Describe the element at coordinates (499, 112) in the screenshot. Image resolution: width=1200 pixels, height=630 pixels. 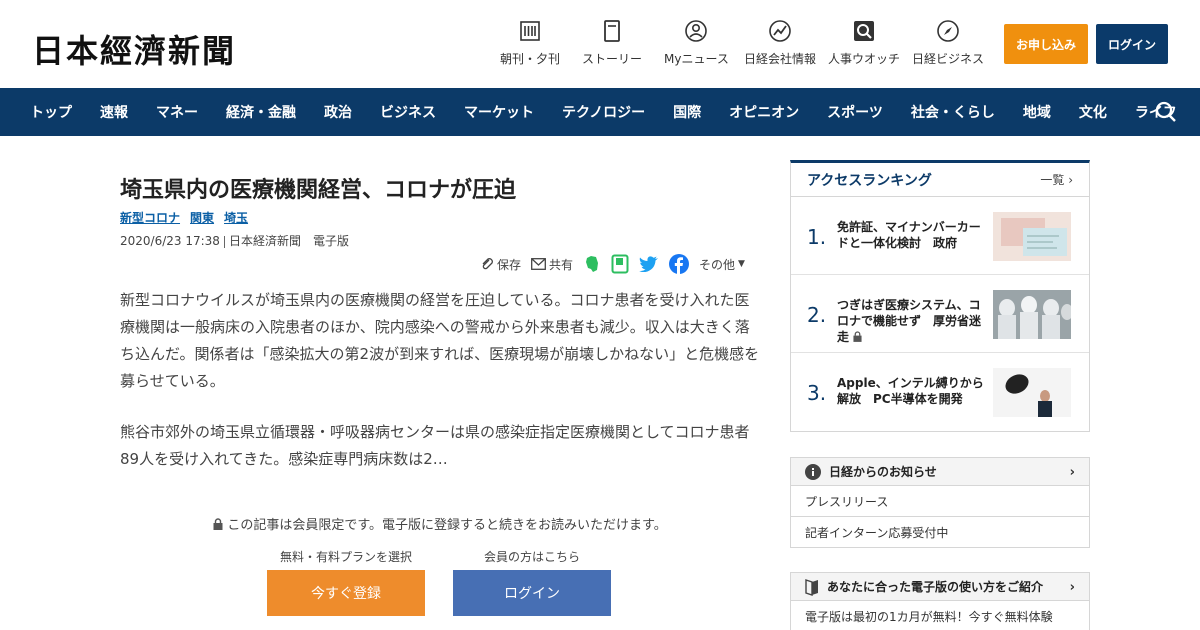
I see `navbar-item: マーケット` at that location.